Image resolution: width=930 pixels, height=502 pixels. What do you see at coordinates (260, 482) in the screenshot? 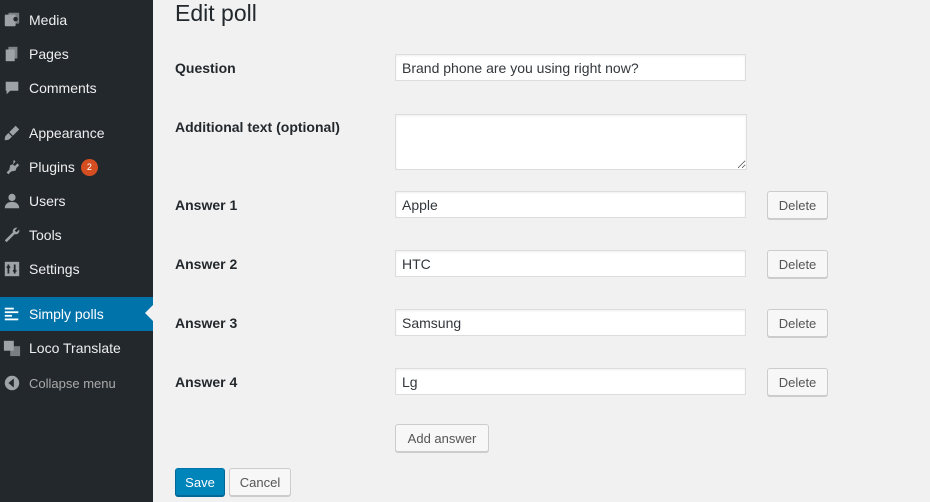
I see `cancel-button: Cancel` at bounding box center [260, 482].